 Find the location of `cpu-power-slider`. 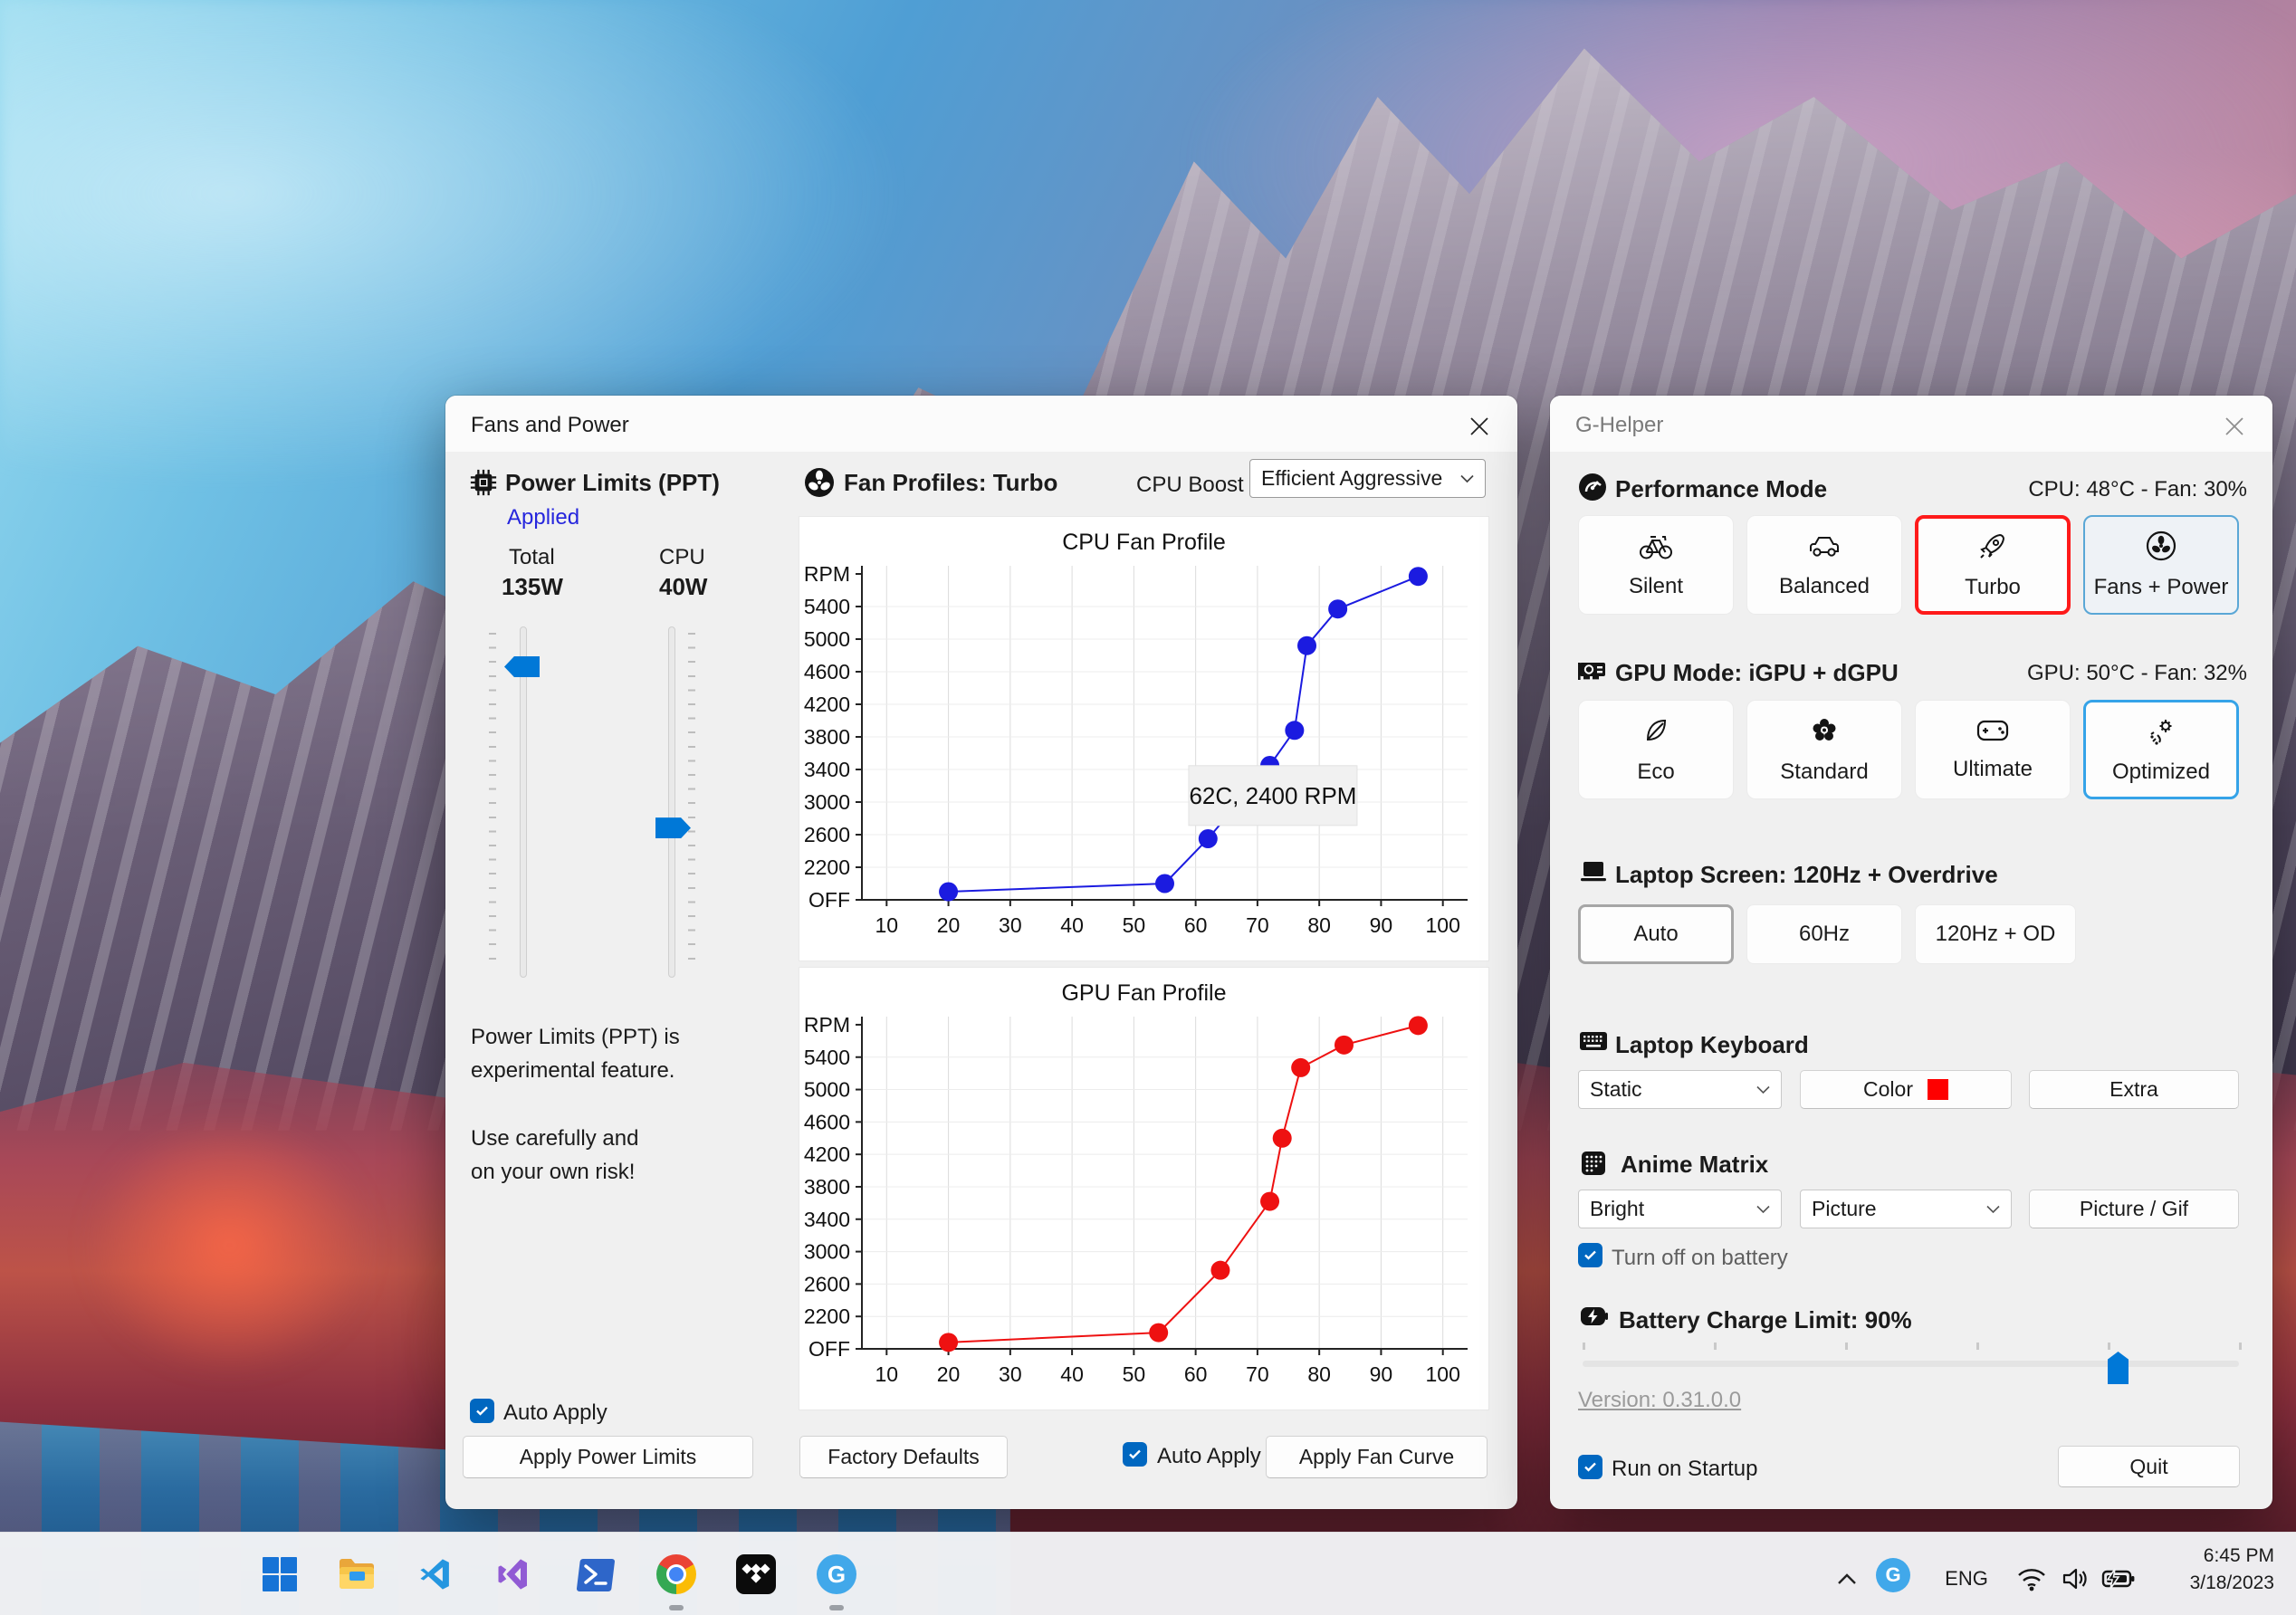

cpu-power-slider is located at coordinates (673, 802).